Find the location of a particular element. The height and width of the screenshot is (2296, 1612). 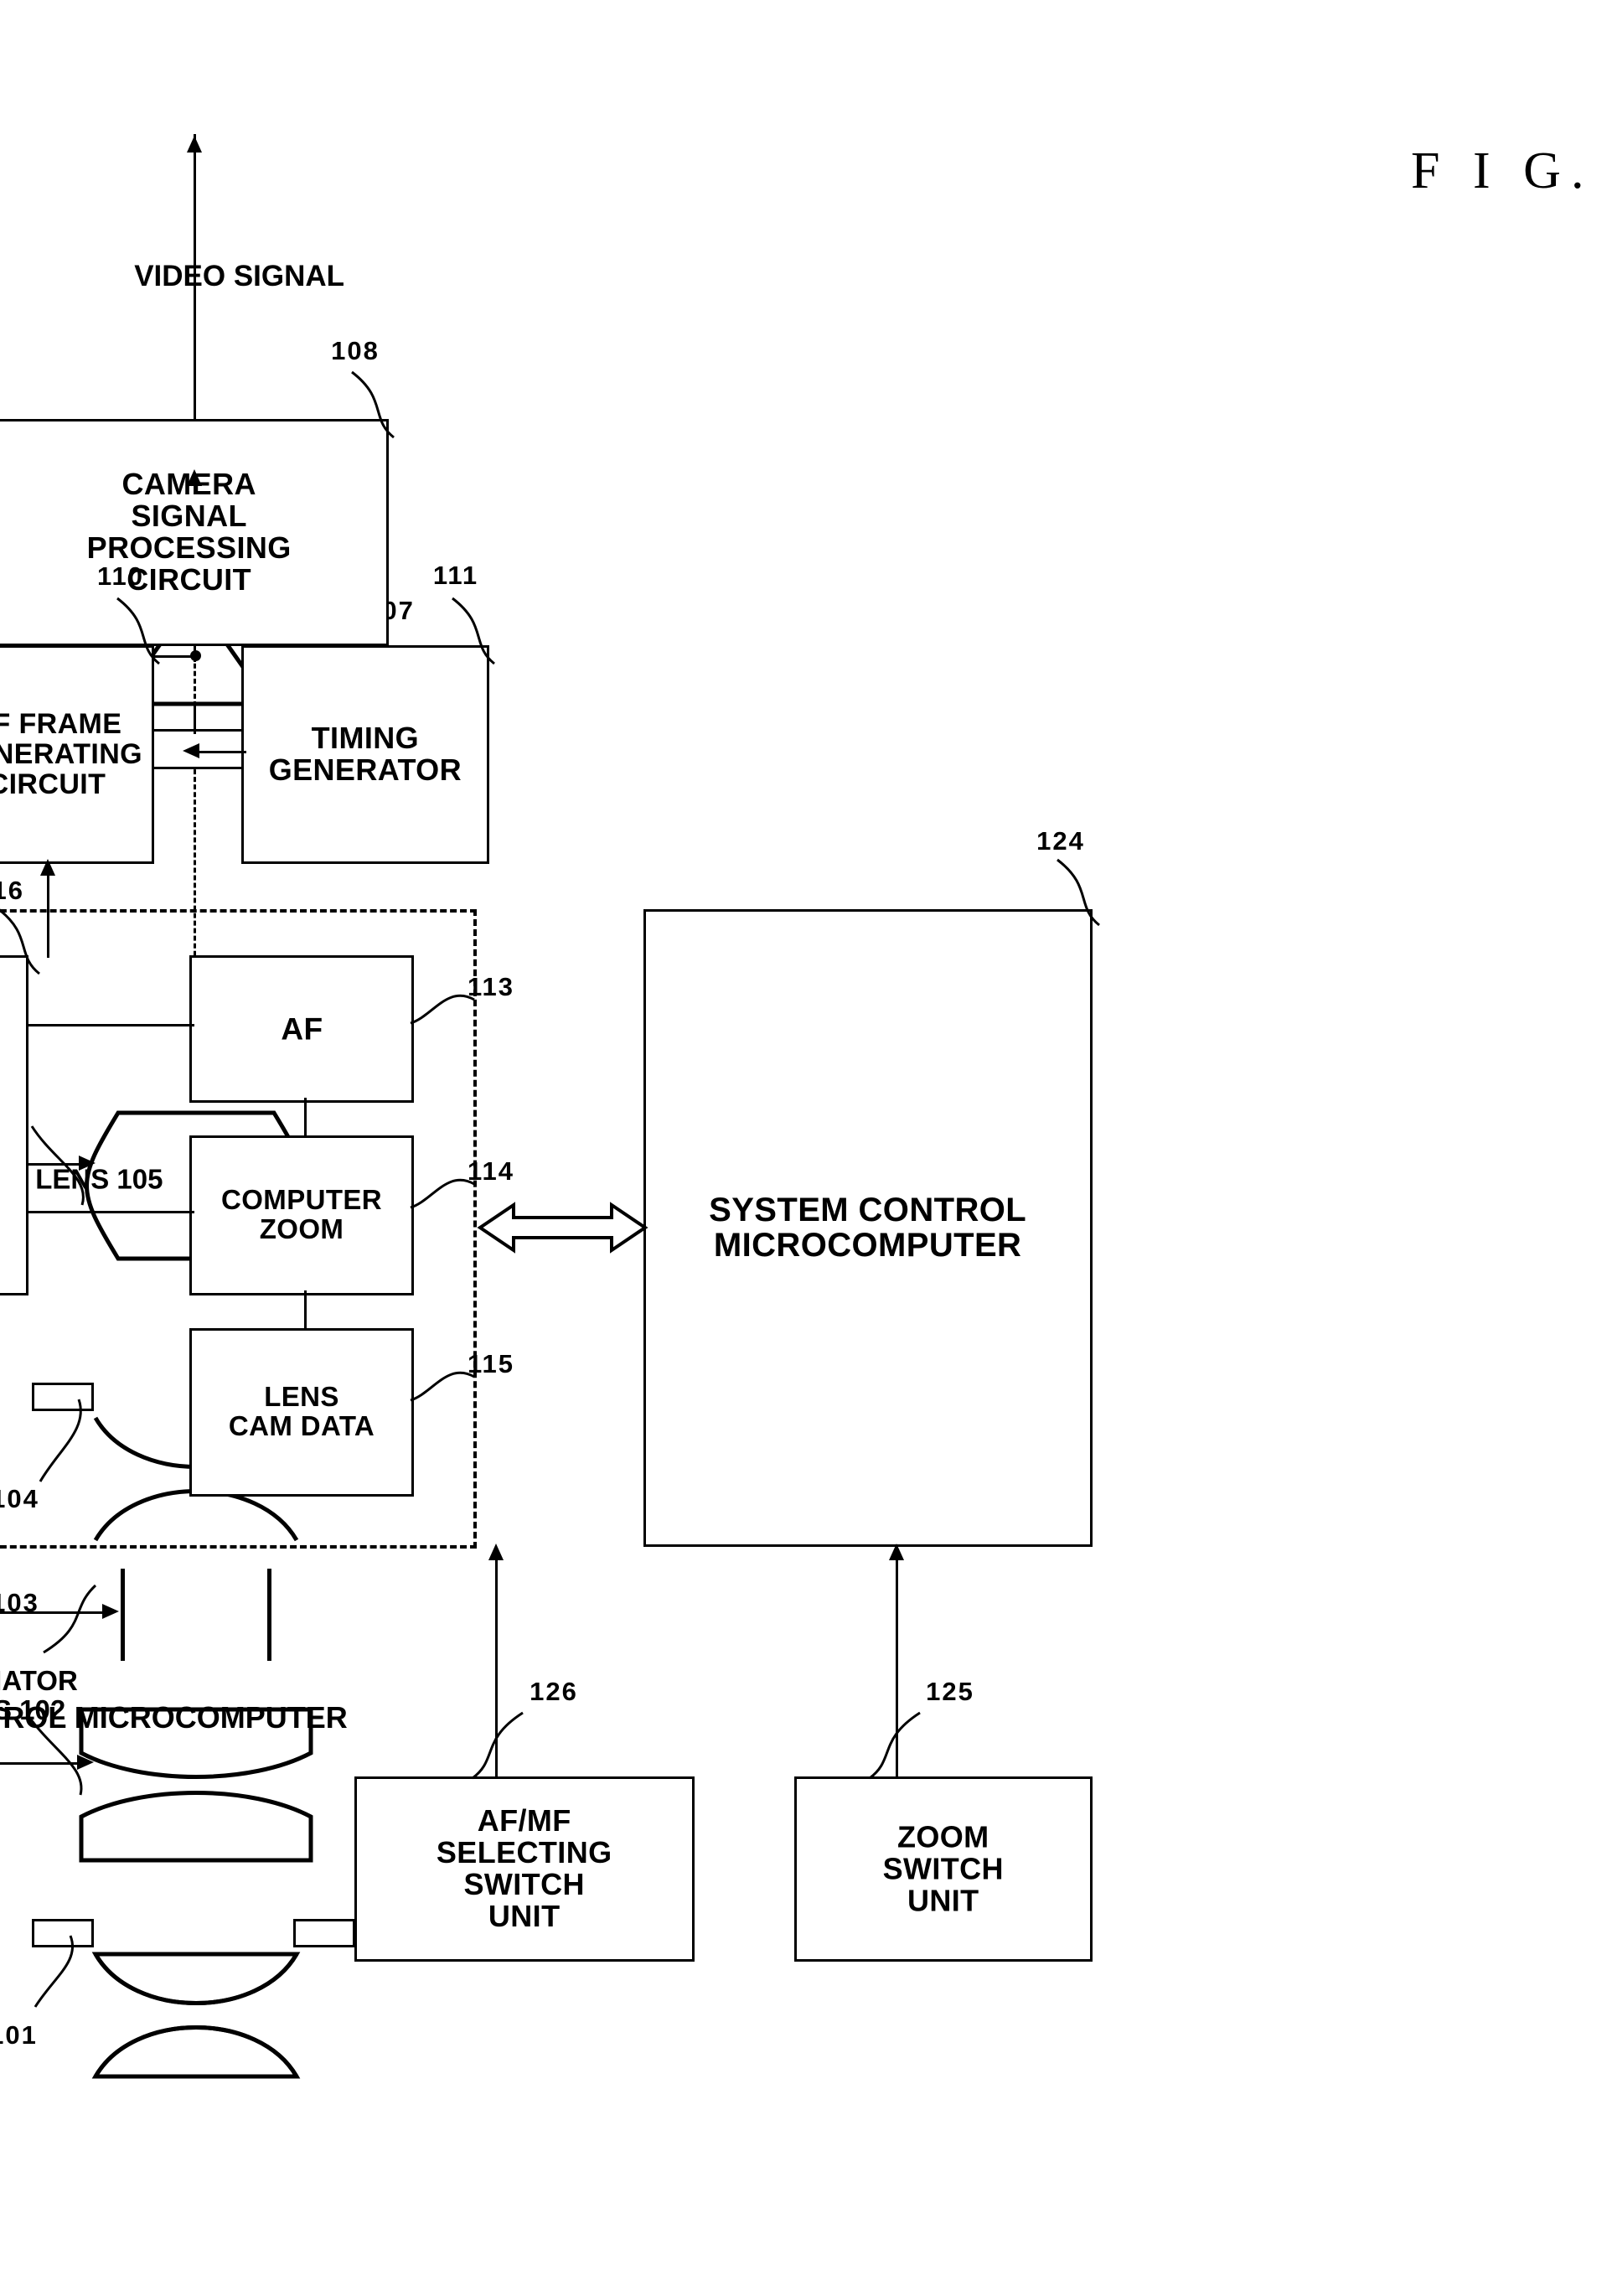

lens-101-holder-top is located at coordinates (324, 1933).